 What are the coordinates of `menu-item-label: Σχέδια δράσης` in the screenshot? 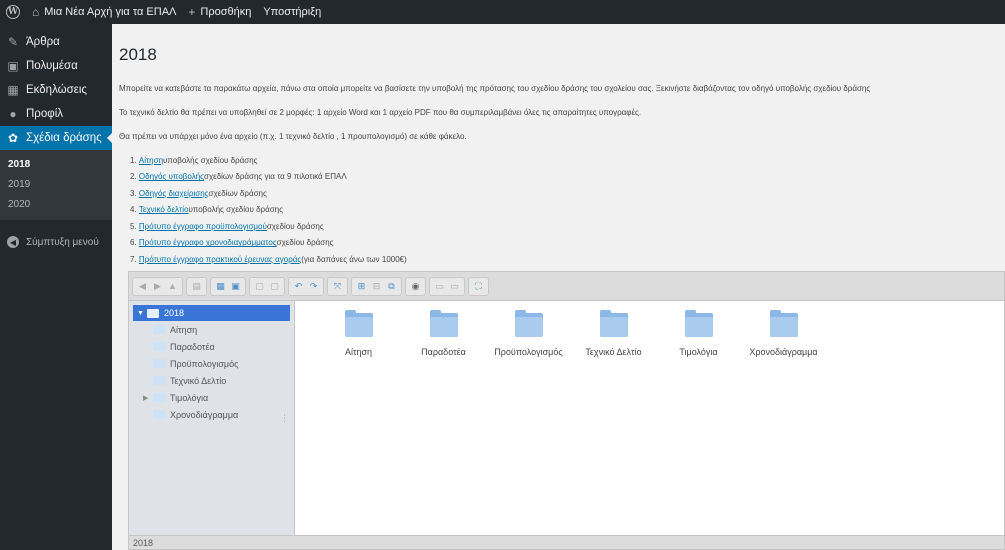 It's located at (64, 138).